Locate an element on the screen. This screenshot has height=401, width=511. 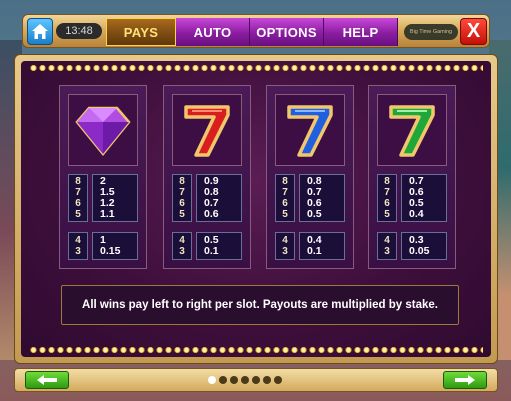
tab-help: HELP is located at coordinates (361, 32).